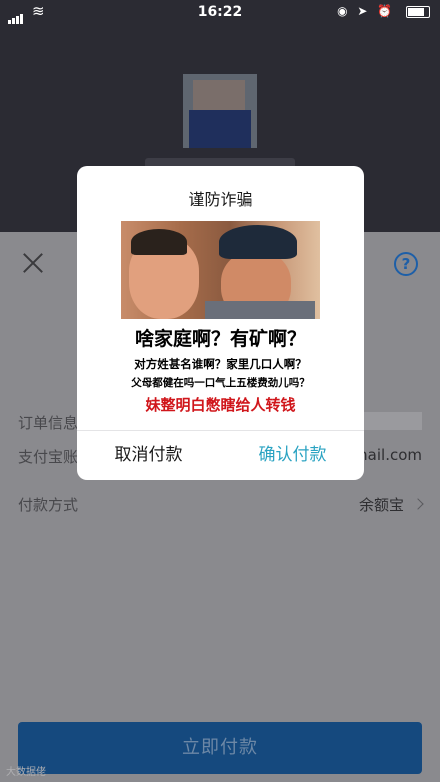  Describe the element at coordinates (220, 13) in the screenshot. I see `status-bar: ≋ 16:22 ◉ ➤ ⏰` at that location.